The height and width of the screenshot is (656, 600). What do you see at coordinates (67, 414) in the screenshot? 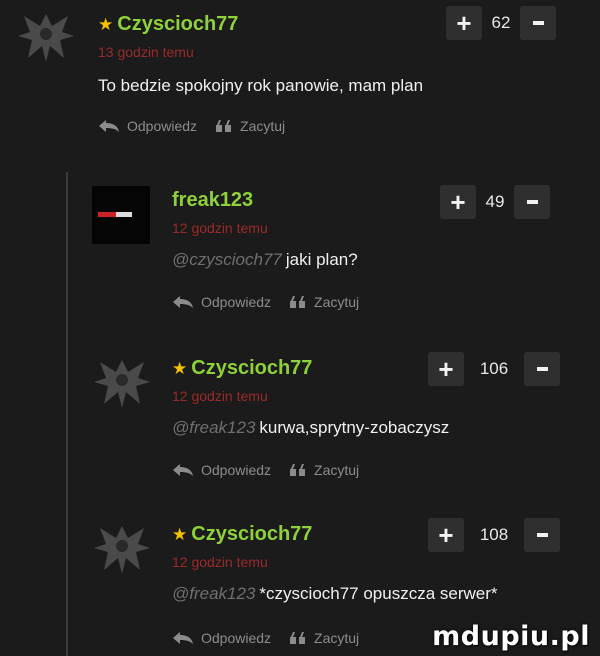
I see `thread-line` at bounding box center [67, 414].